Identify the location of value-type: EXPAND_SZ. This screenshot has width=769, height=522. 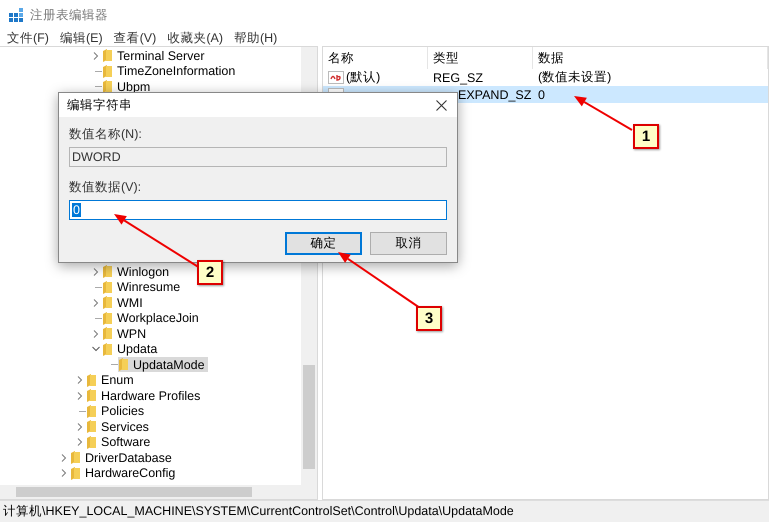
(494, 95).